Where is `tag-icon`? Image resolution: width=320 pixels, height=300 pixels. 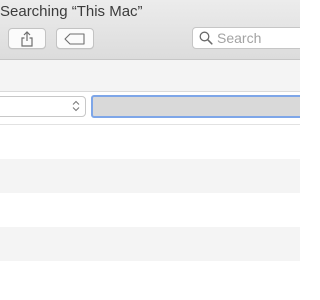 tag-icon is located at coordinates (74, 38).